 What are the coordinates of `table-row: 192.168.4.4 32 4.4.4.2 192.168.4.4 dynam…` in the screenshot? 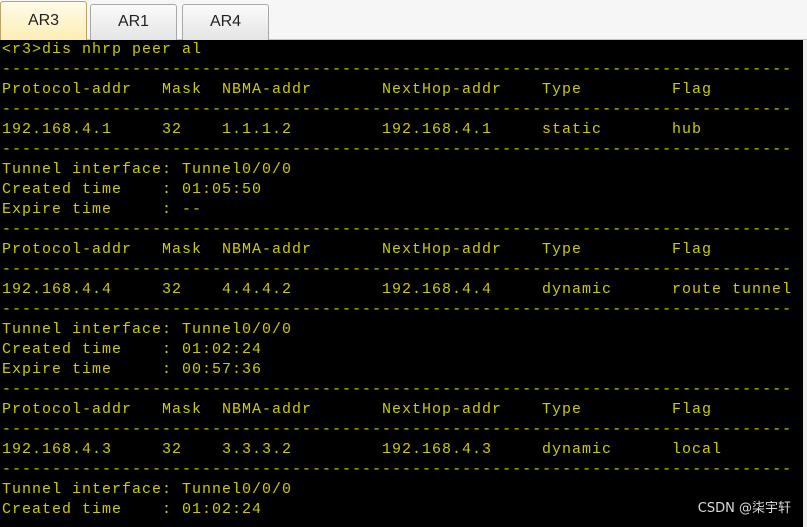 It's located at (401, 290).